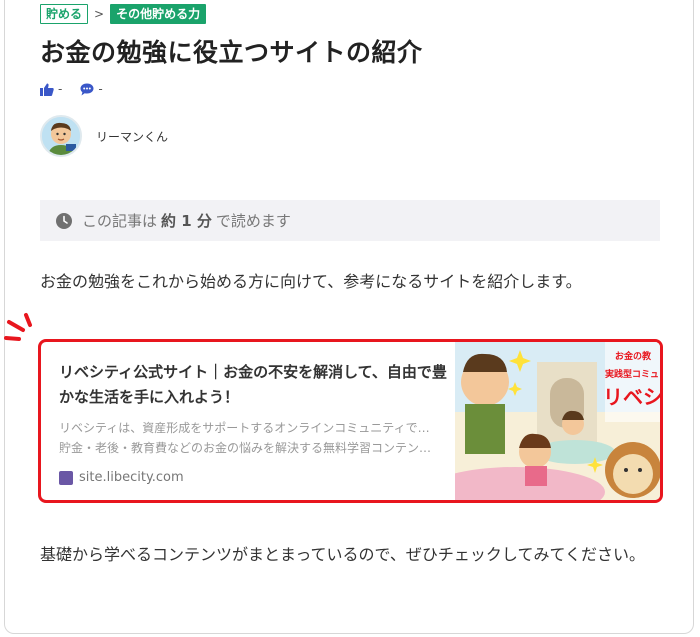  Describe the element at coordinates (64, 220) in the screenshot. I see `clock-icon` at that location.